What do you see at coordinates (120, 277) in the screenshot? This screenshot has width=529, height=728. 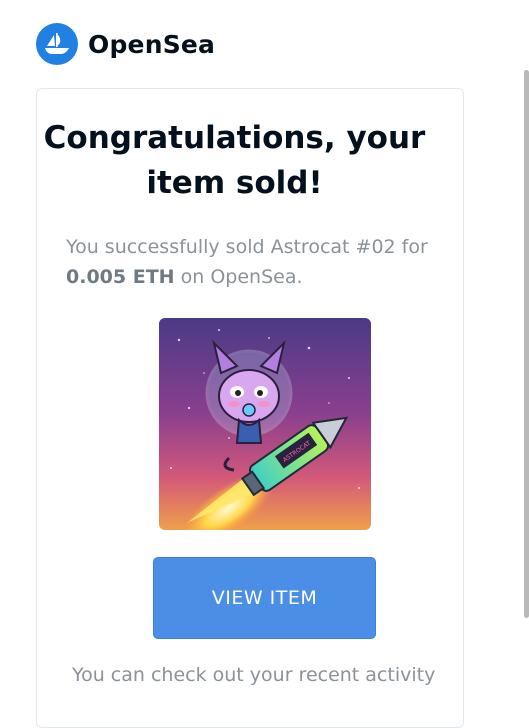 I see `sale-amount: 0.005 ETH` at bounding box center [120, 277].